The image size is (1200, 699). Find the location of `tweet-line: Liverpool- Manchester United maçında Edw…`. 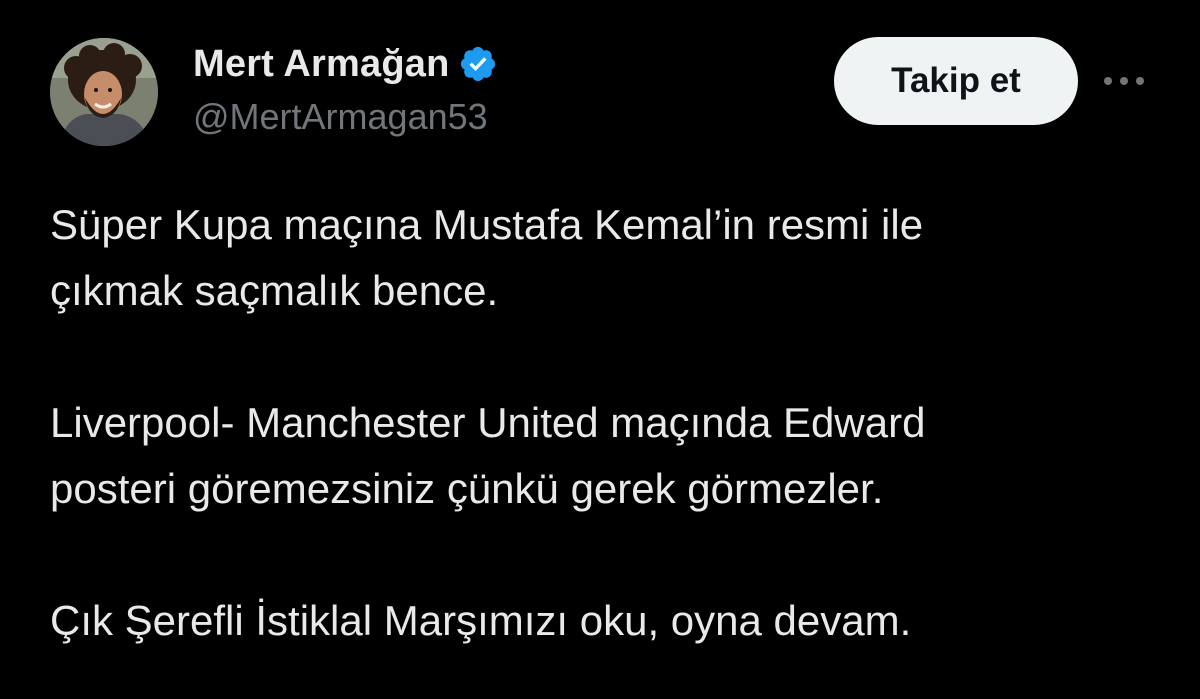

tweet-line: Liverpool- Manchester United maçında Edw… is located at coordinates (488, 422).